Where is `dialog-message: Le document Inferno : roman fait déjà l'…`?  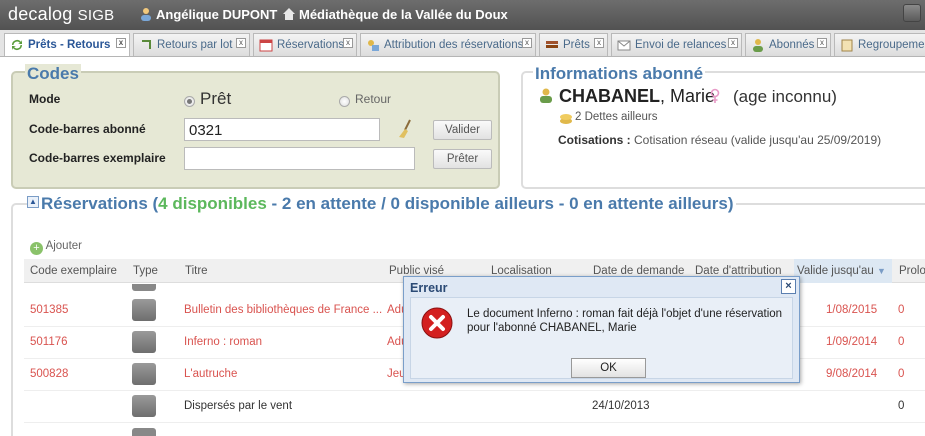
dialog-message: Le document Inferno : roman fait déjà l'… is located at coordinates (625, 321).